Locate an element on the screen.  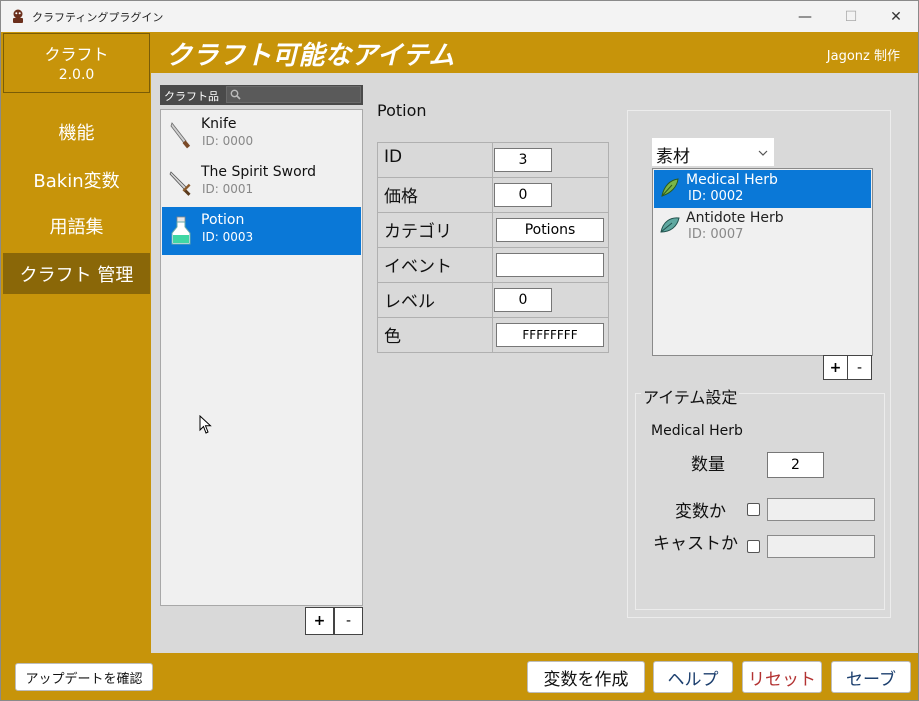
app-name: クラフト is located at coordinates (76, 54).